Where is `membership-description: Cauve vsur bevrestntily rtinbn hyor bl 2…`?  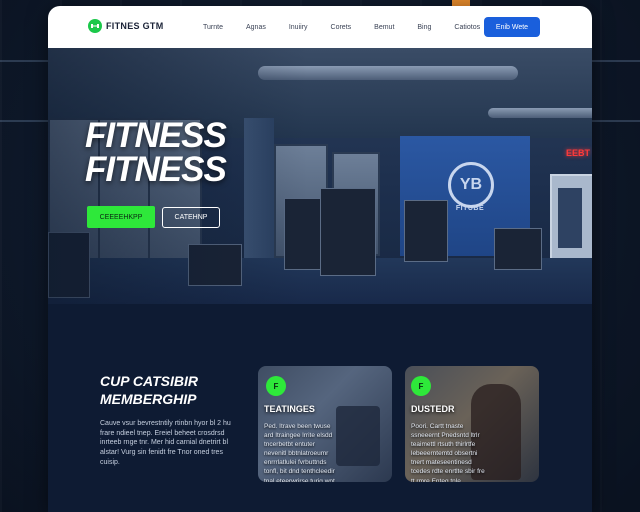 membership-description: Cauve vsur bevrestntily rtinbn hyor bl 2… is located at coordinates (165, 443).